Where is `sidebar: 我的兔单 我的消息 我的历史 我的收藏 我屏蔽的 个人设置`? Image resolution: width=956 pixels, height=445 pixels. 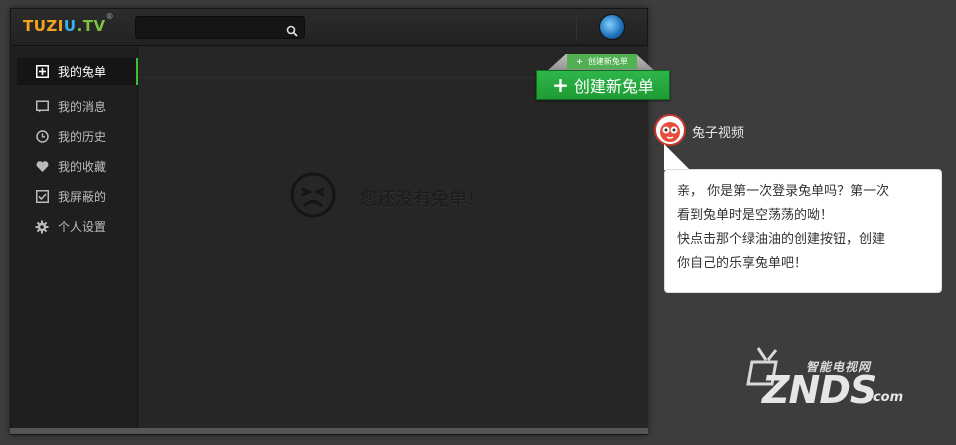 sidebar: 我的兔单 我的消息 我的历史 我的收藏 我屏蔽的 个人设置 is located at coordinates (74, 240).